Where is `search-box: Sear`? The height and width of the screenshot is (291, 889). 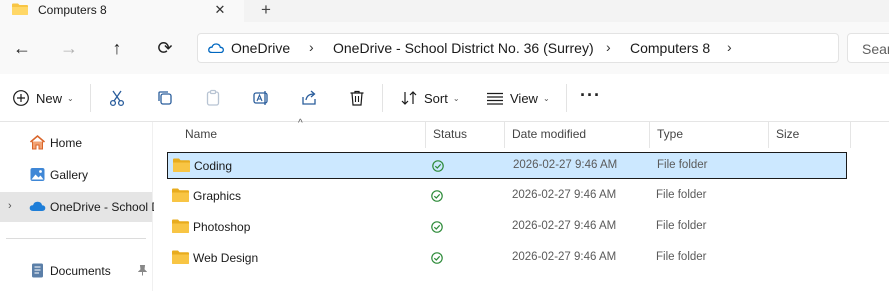 search-box: Sear is located at coordinates (868, 48).